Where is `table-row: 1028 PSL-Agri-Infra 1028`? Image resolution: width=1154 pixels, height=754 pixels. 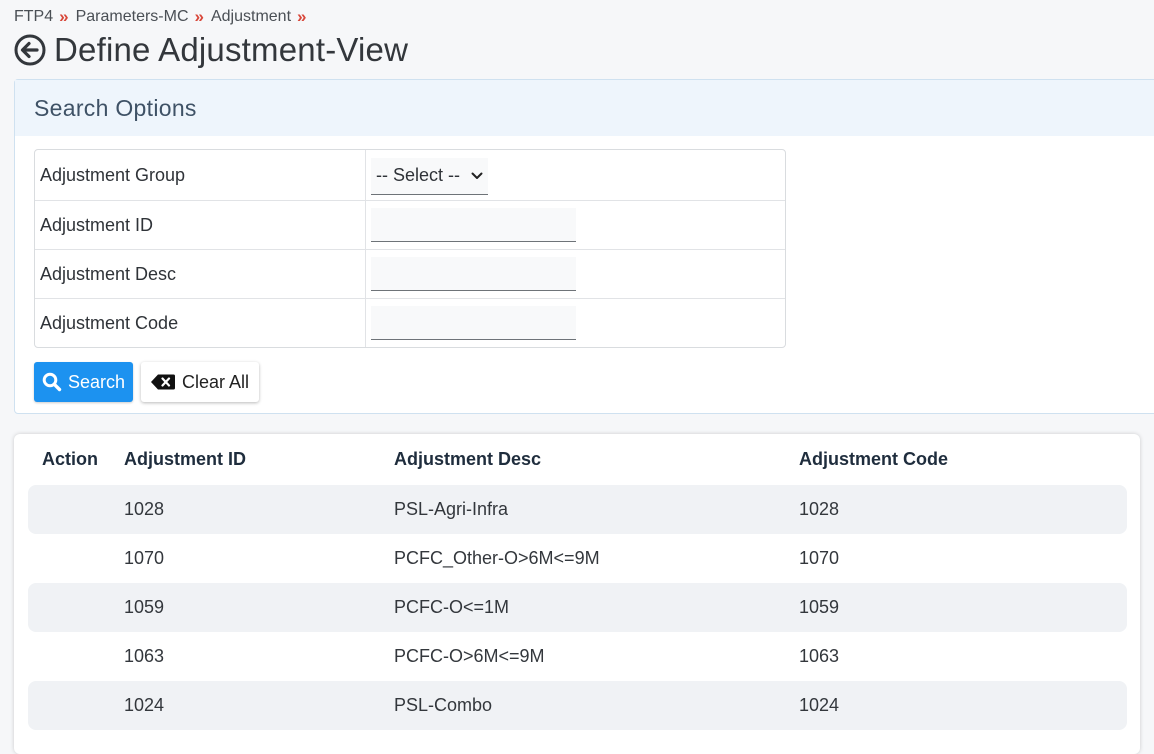 table-row: 1028 PSL-Agri-Infra 1028 is located at coordinates (577, 509).